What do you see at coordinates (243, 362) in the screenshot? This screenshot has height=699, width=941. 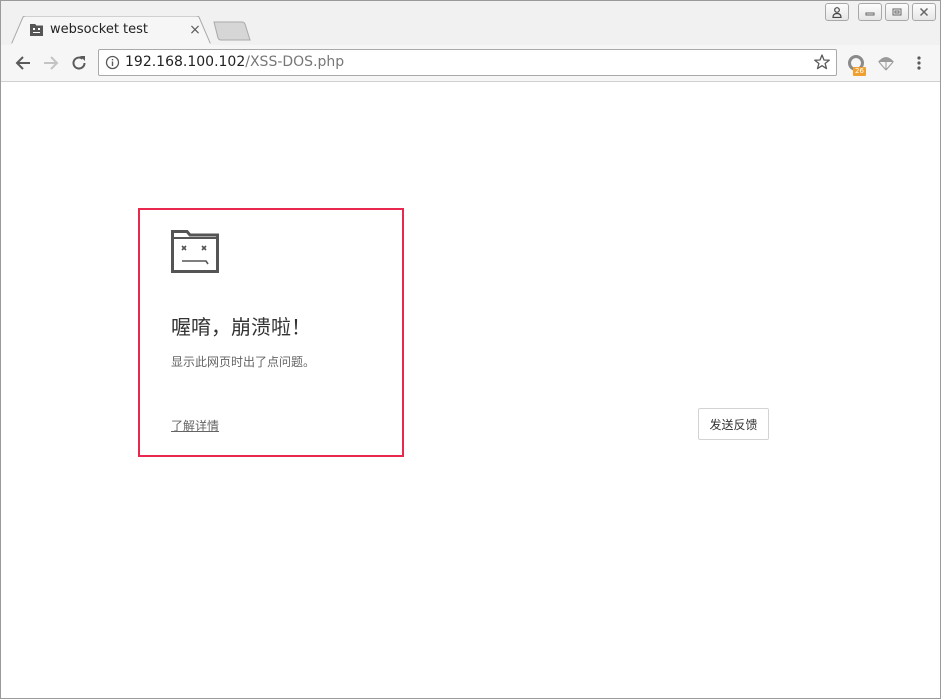 I see `crash-message: 显示此网页时出了点问题。` at bounding box center [243, 362].